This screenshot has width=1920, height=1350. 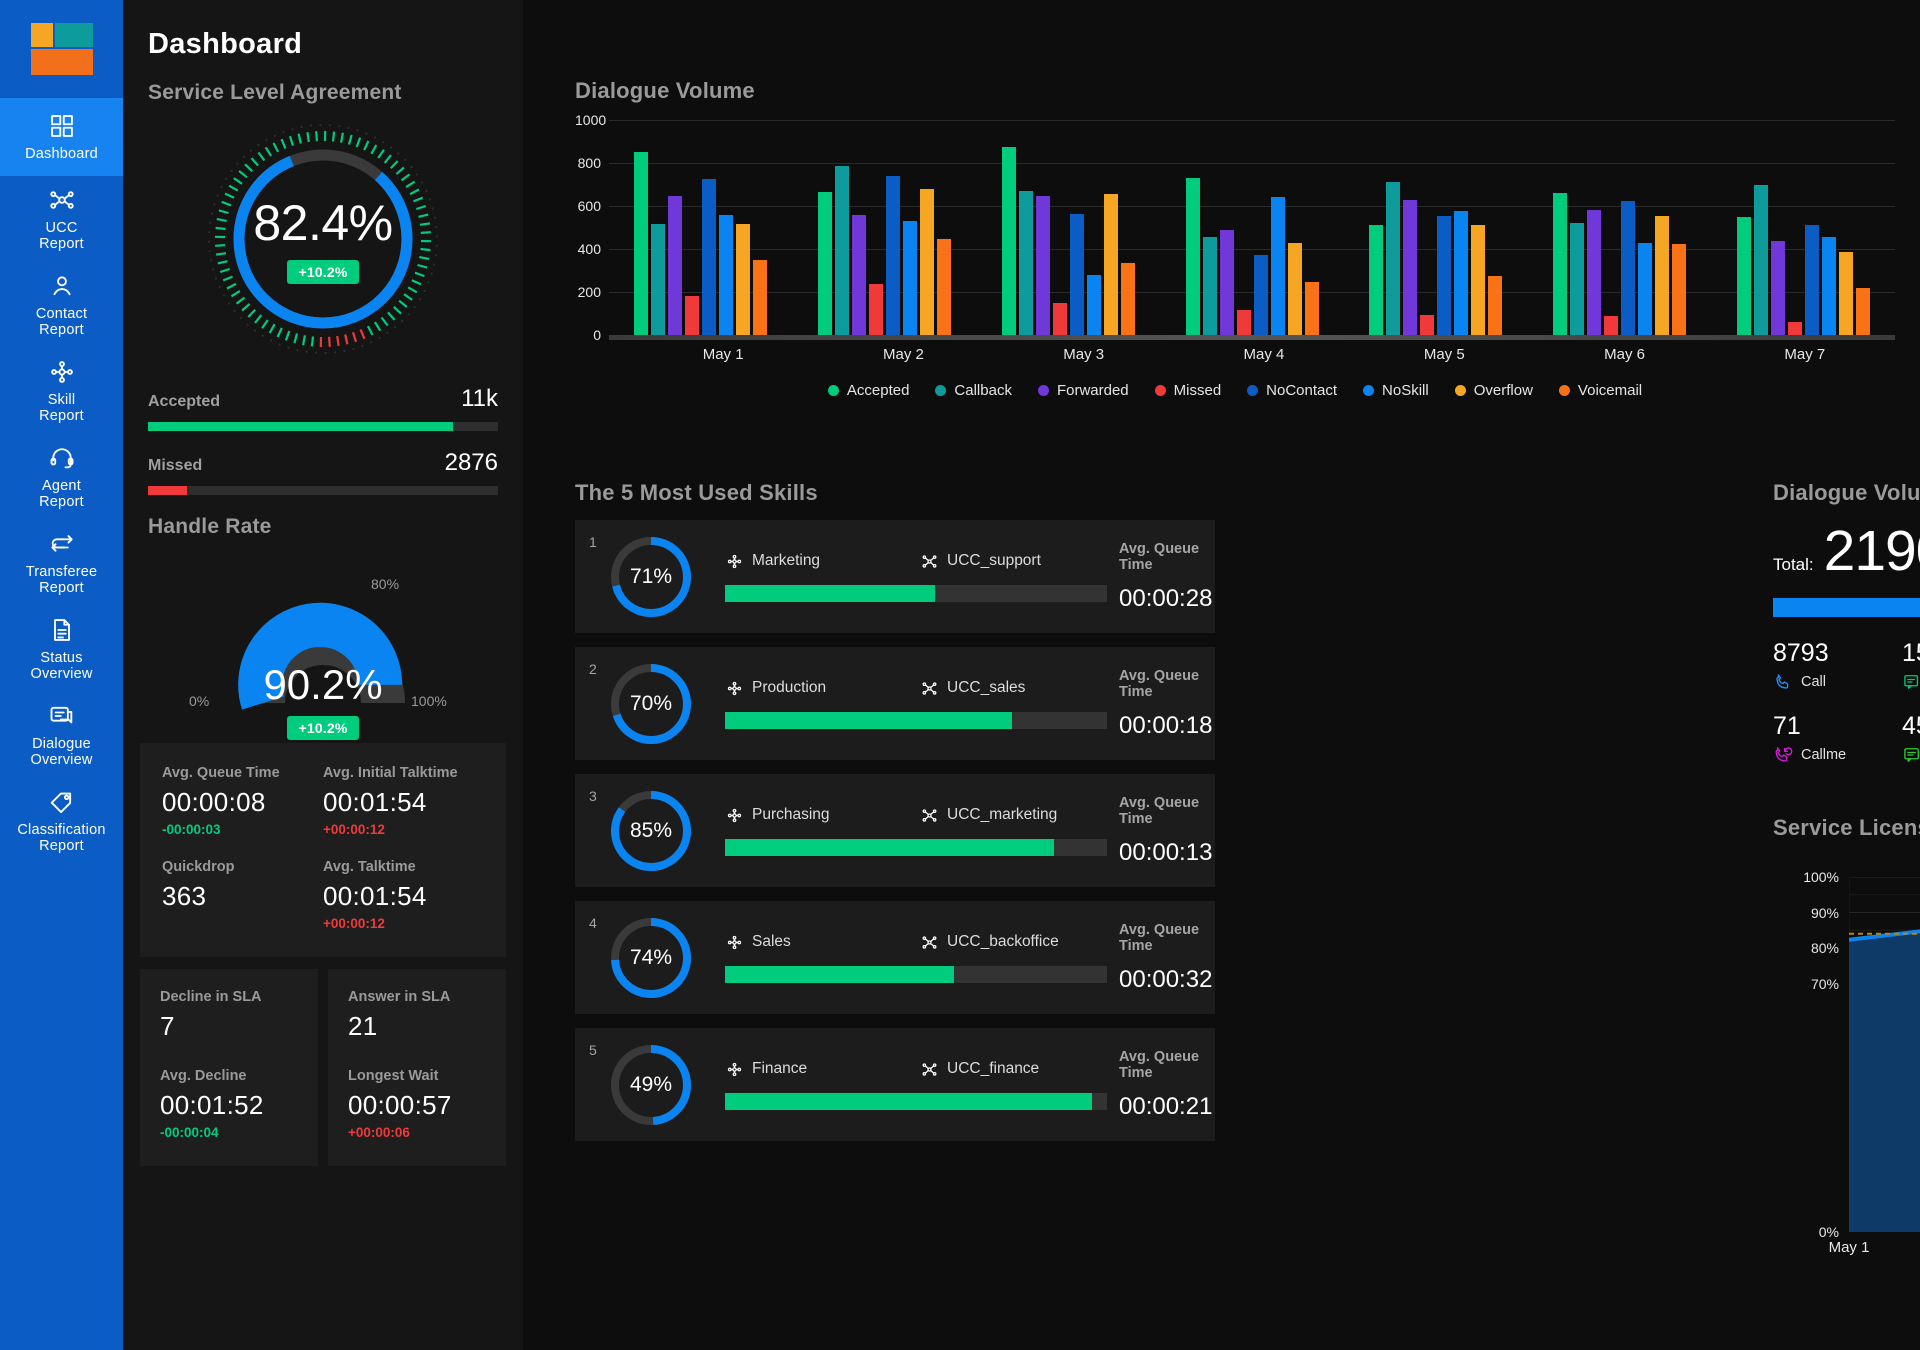 What do you see at coordinates (1083, 390) in the screenshot?
I see `legend-item-forwarded: Forwarded` at bounding box center [1083, 390].